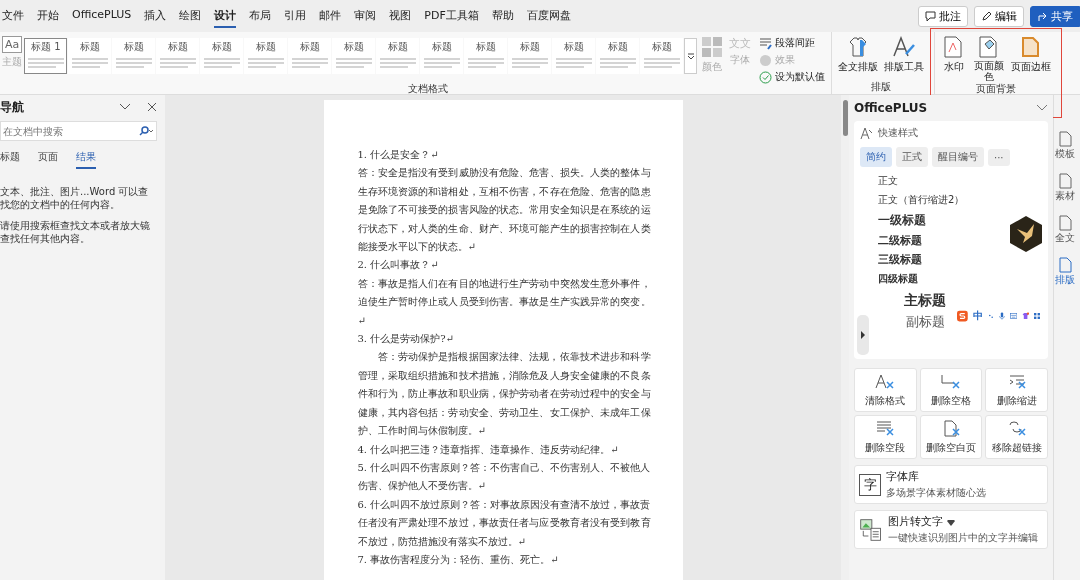 This screenshot has width=1080, height=580. Describe the element at coordinates (48, 16) in the screenshot. I see `menu-tab: 开始` at that location.